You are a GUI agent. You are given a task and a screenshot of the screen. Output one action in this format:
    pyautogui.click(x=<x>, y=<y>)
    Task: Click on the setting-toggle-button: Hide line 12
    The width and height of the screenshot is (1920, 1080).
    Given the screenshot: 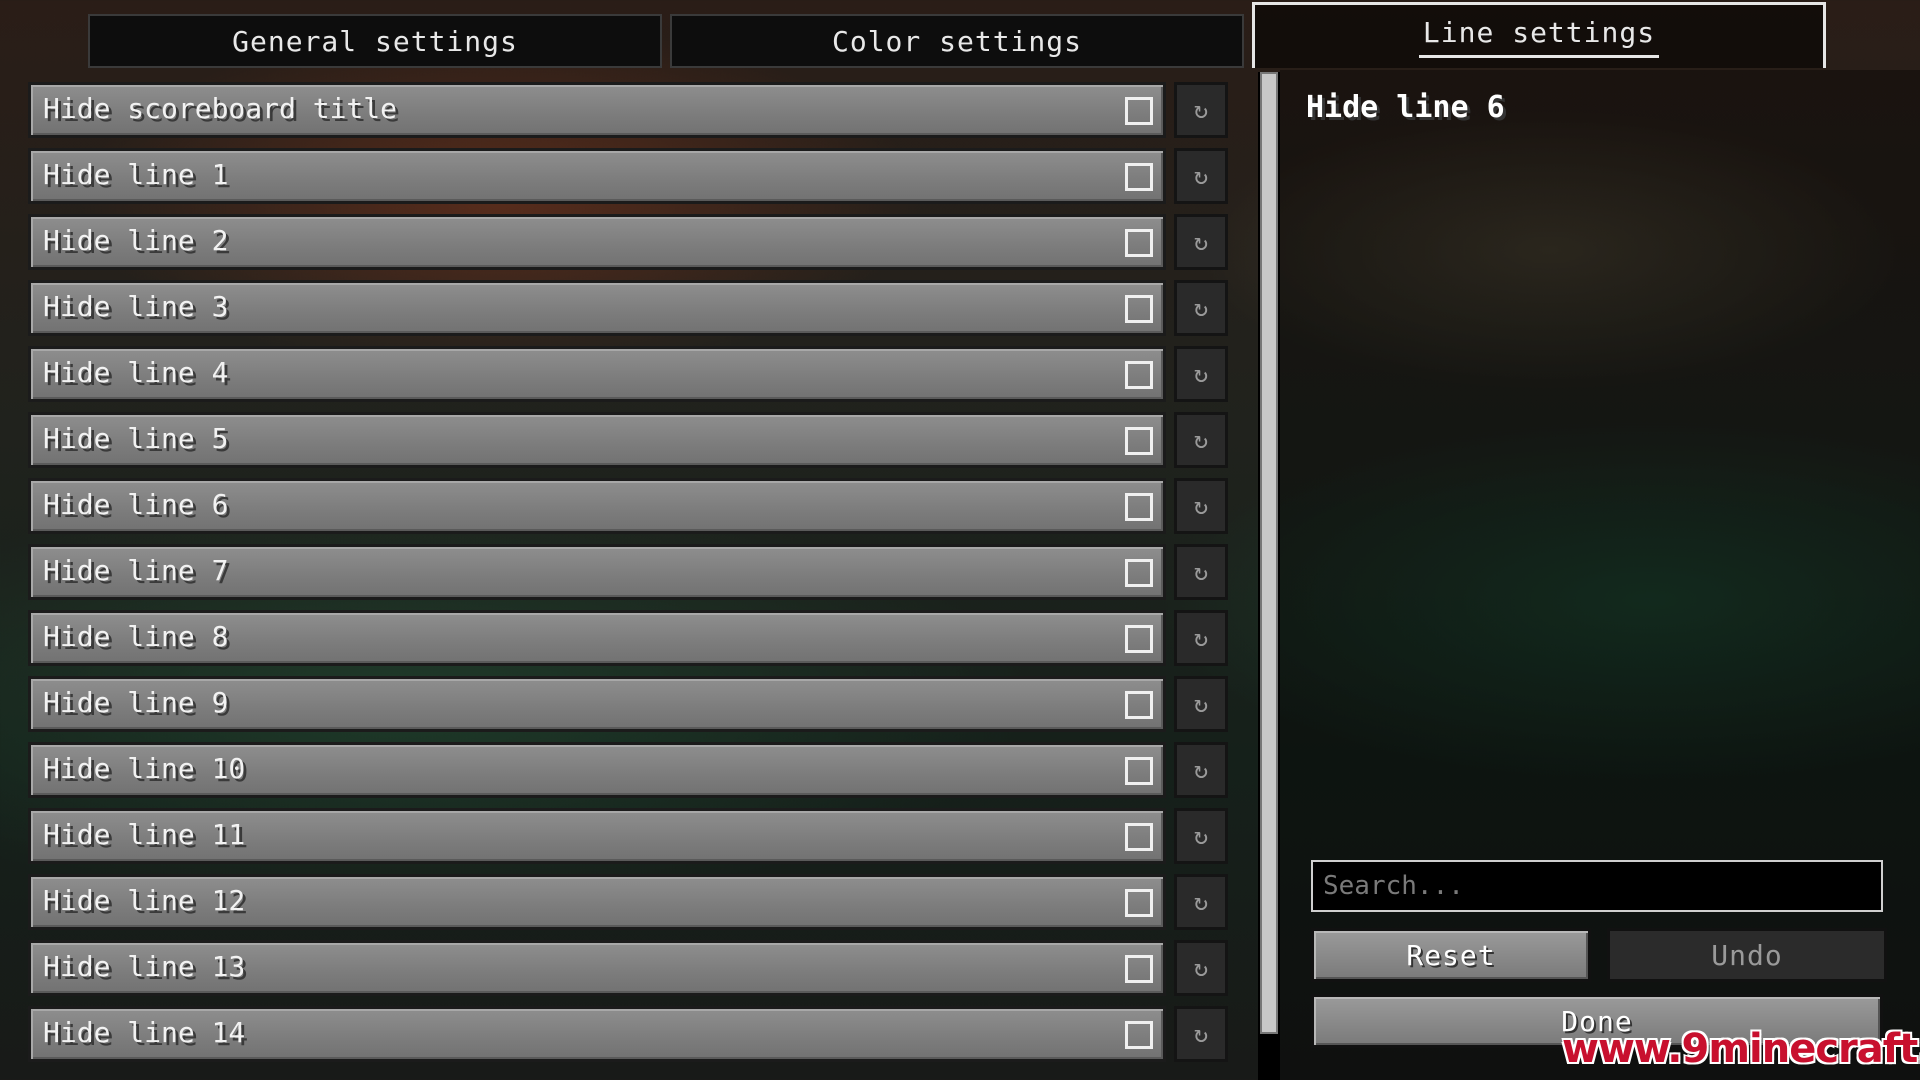 What is the action you would take?
    pyautogui.click(x=597, y=902)
    